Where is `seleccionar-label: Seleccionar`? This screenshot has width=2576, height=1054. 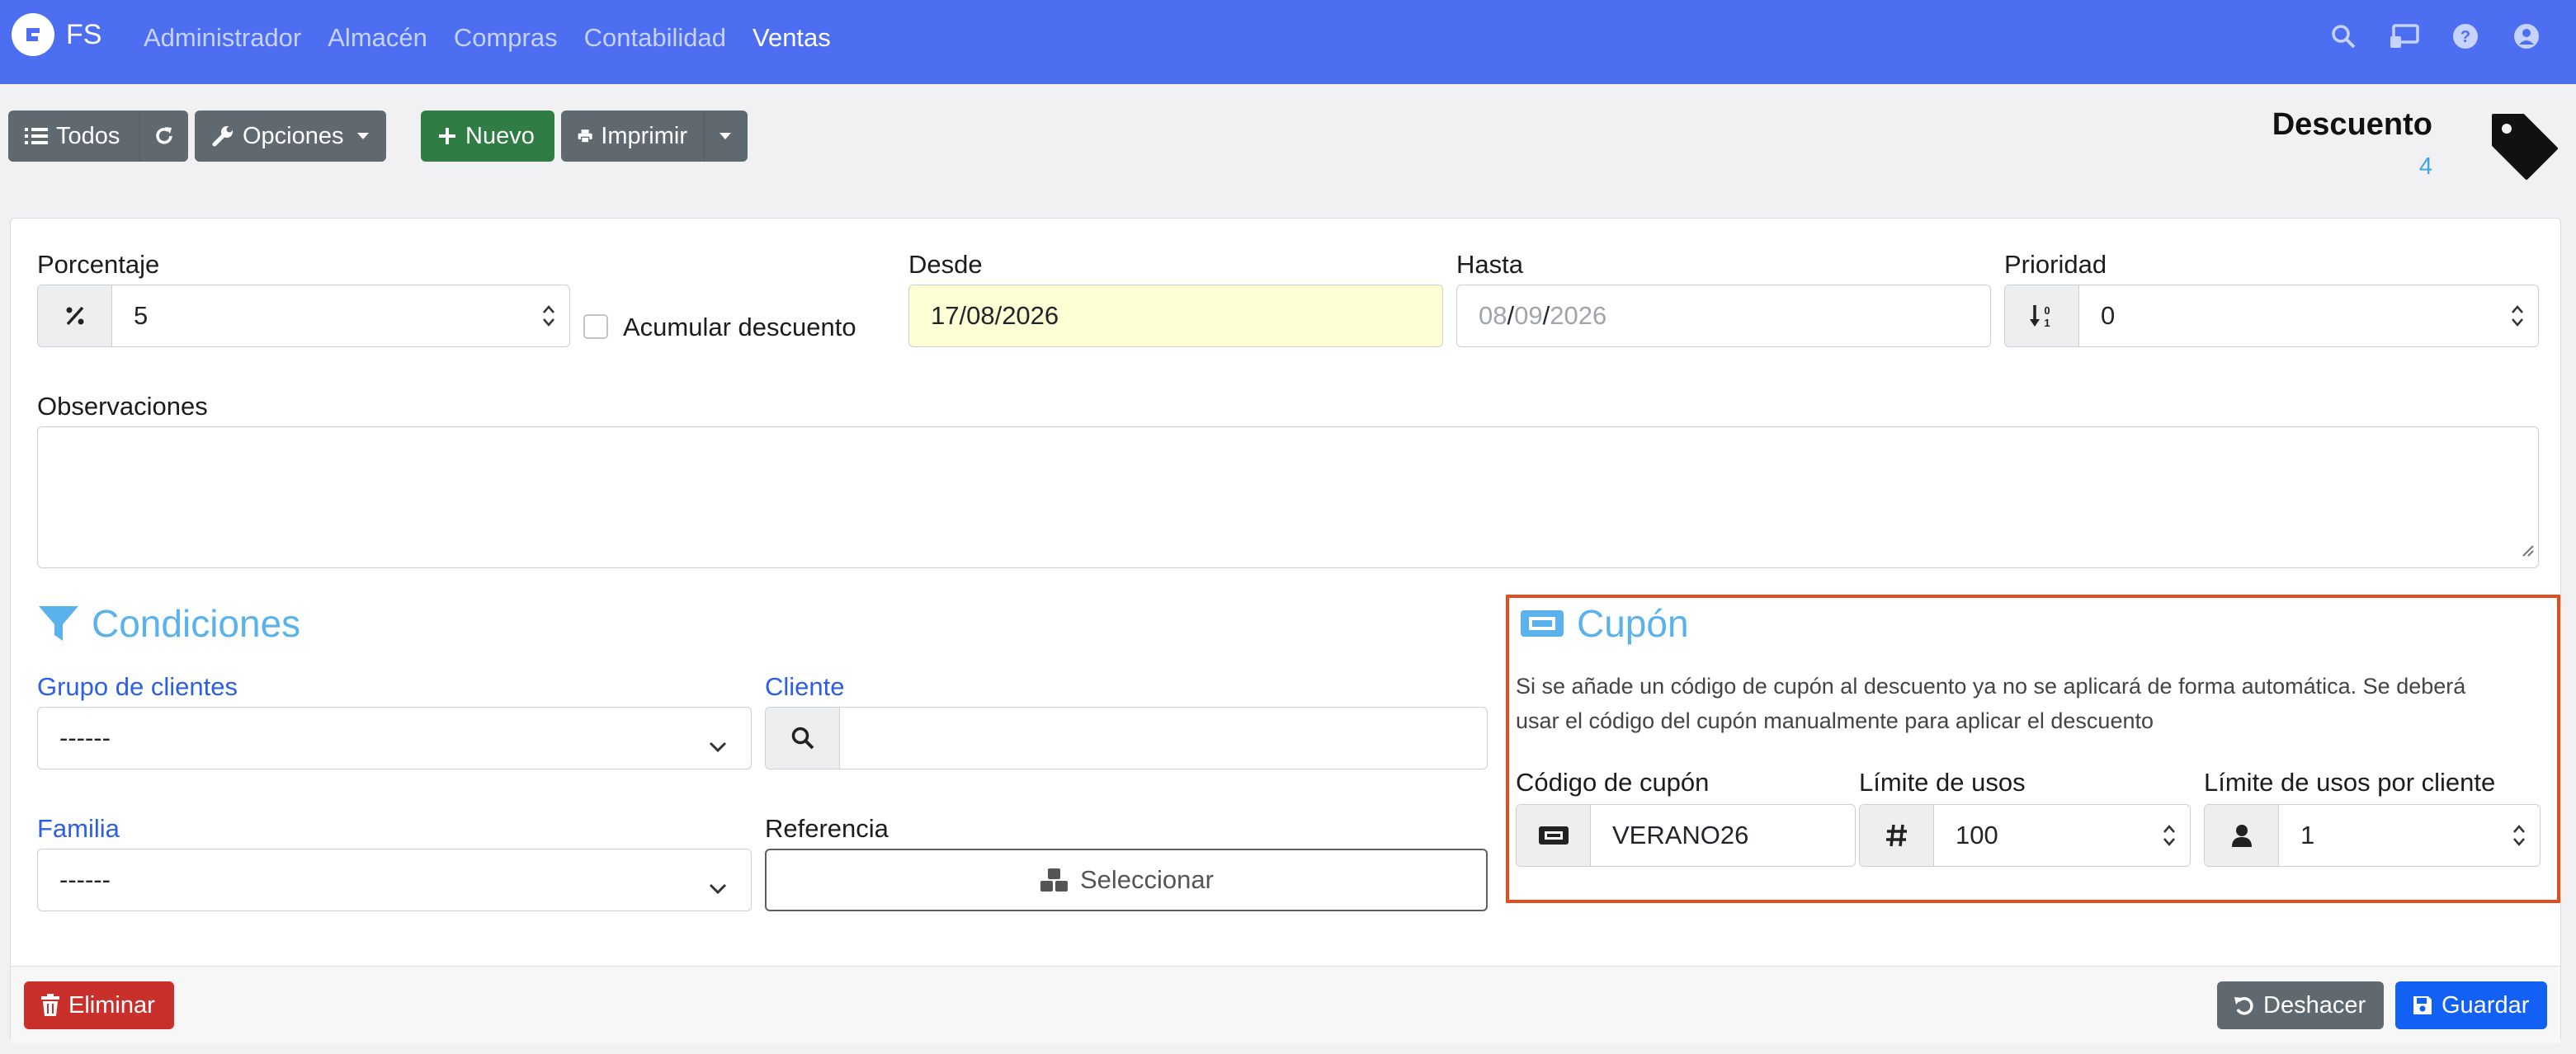 seleccionar-label: Seleccionar is located at coordinates (1147, 879).